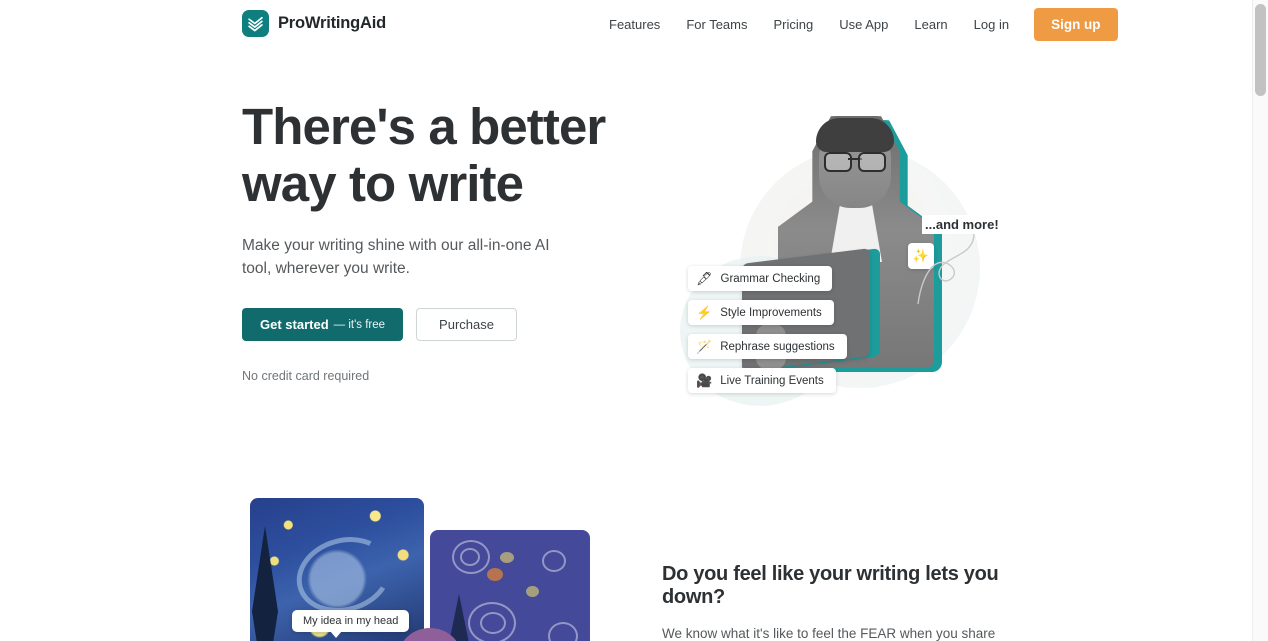 The width and height of the screenshot is (1268, 641). I want to click on page-title: There's a better way to write, so click(442, 155).